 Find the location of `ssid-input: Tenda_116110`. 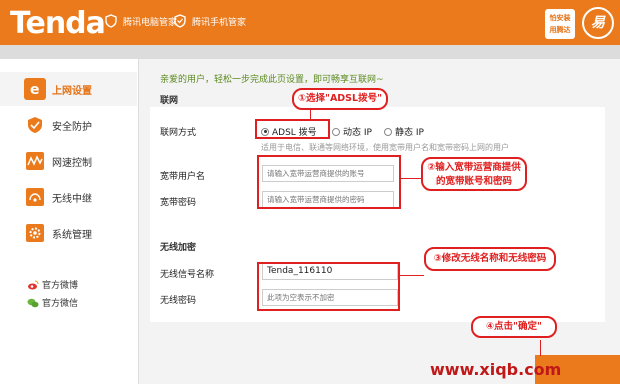

ssid-input: Tenda_116110 is located at coordinates (330, 271).